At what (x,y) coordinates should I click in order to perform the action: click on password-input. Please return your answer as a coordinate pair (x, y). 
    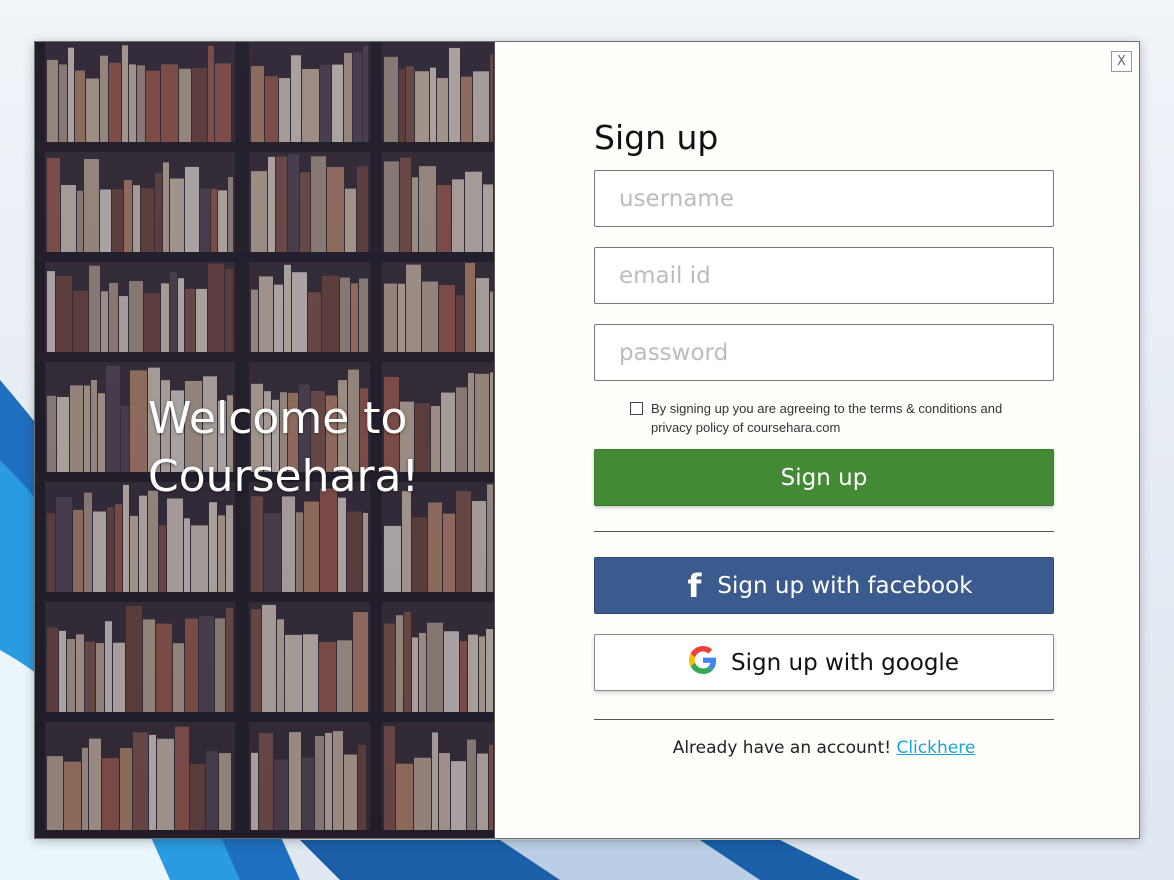
    Looking at the image, I should click on (824, 352).